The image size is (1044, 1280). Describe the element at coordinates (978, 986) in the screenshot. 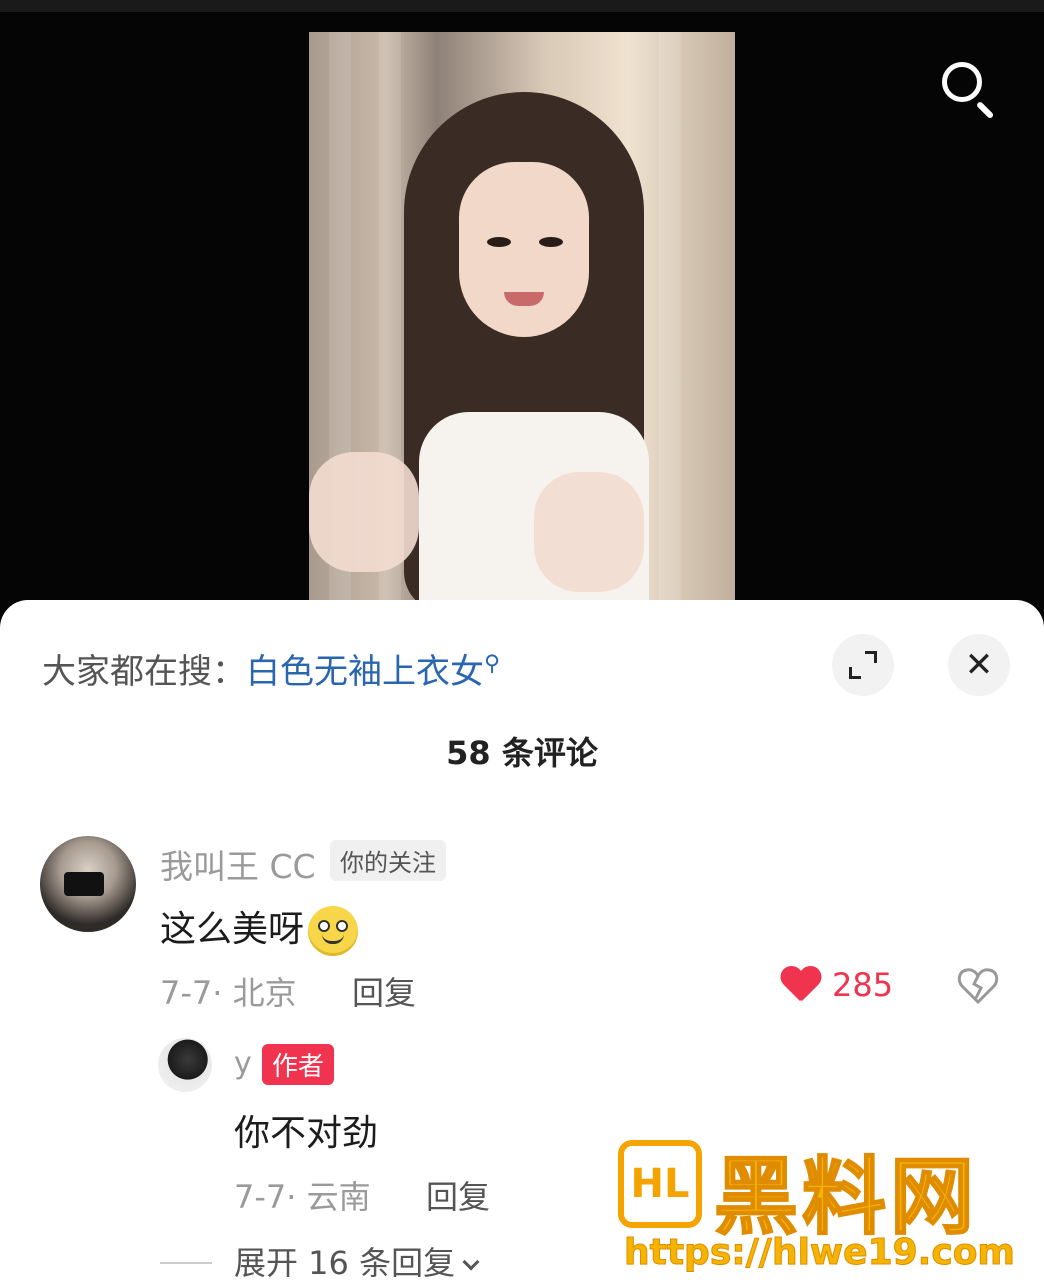

I see `dislike-broken-heart-icon` at that location.